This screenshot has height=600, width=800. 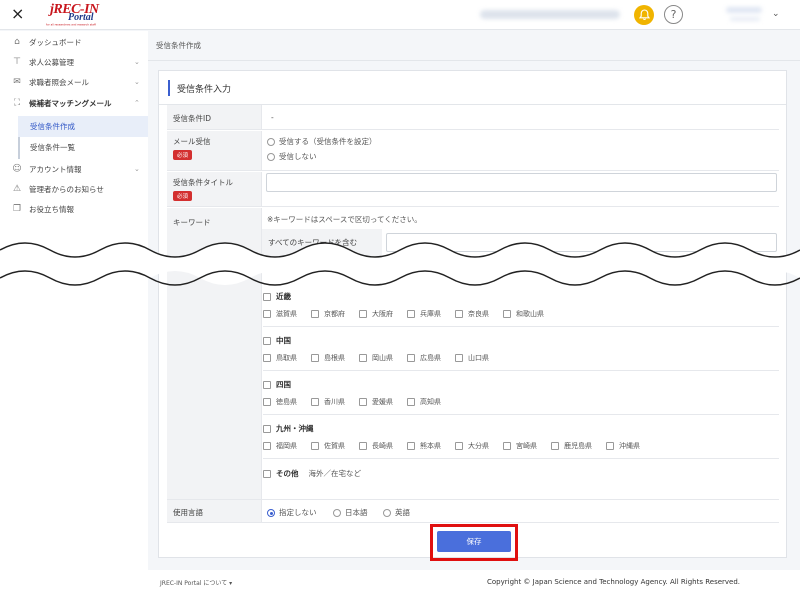 What do you see at coordinates (312, 473) in the screenshot?
I see `region-other: その他 海外／在宅など` at bounding box center [312, 473].